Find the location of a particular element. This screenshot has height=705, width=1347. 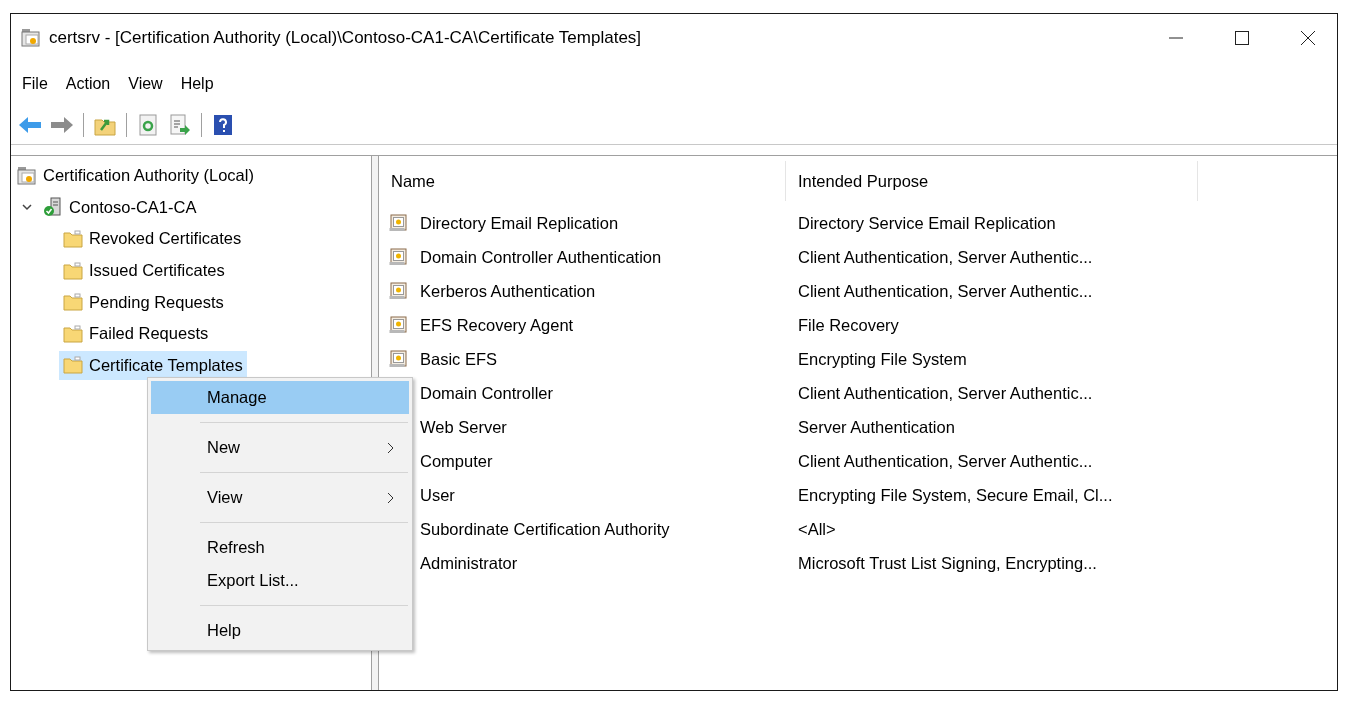

table-cell-text: <All> is located at coordinates (816, 529).